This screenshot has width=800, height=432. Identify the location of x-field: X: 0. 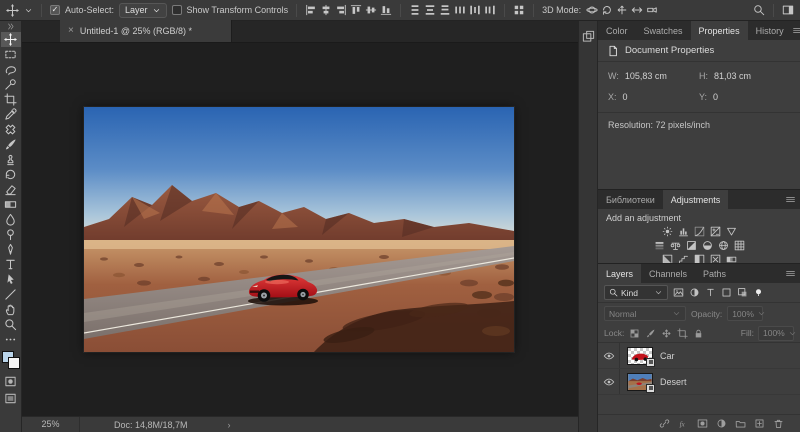
(653, 97).